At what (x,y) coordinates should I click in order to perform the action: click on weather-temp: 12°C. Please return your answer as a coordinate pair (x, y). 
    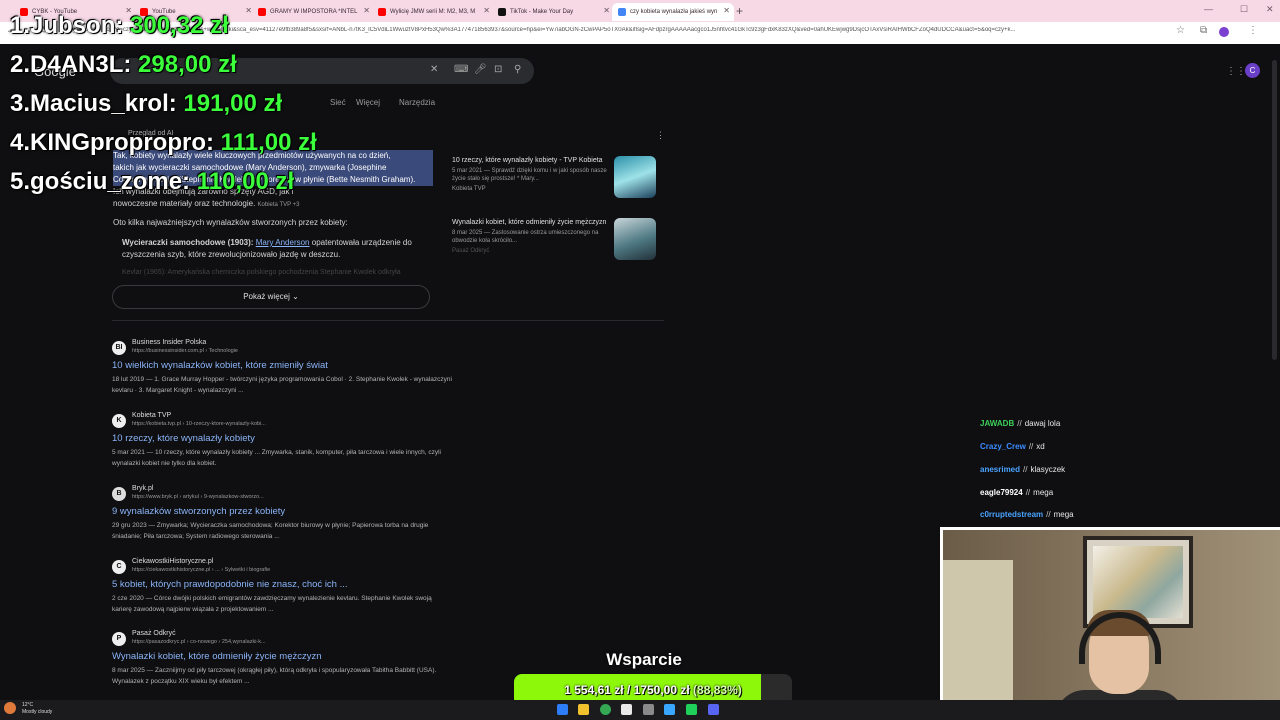
    Looking at the image, I should click on (28, 705).